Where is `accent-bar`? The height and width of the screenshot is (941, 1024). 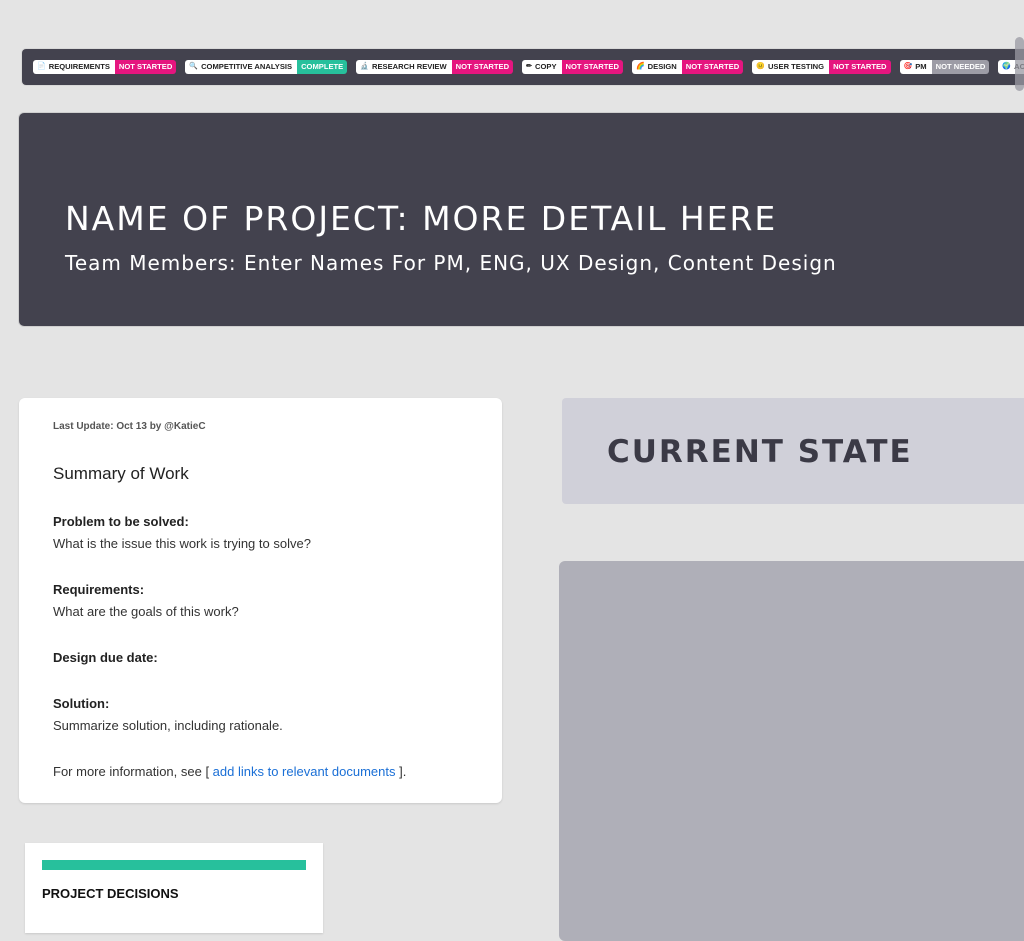
accent-bar is located at coordinates (174, 865).